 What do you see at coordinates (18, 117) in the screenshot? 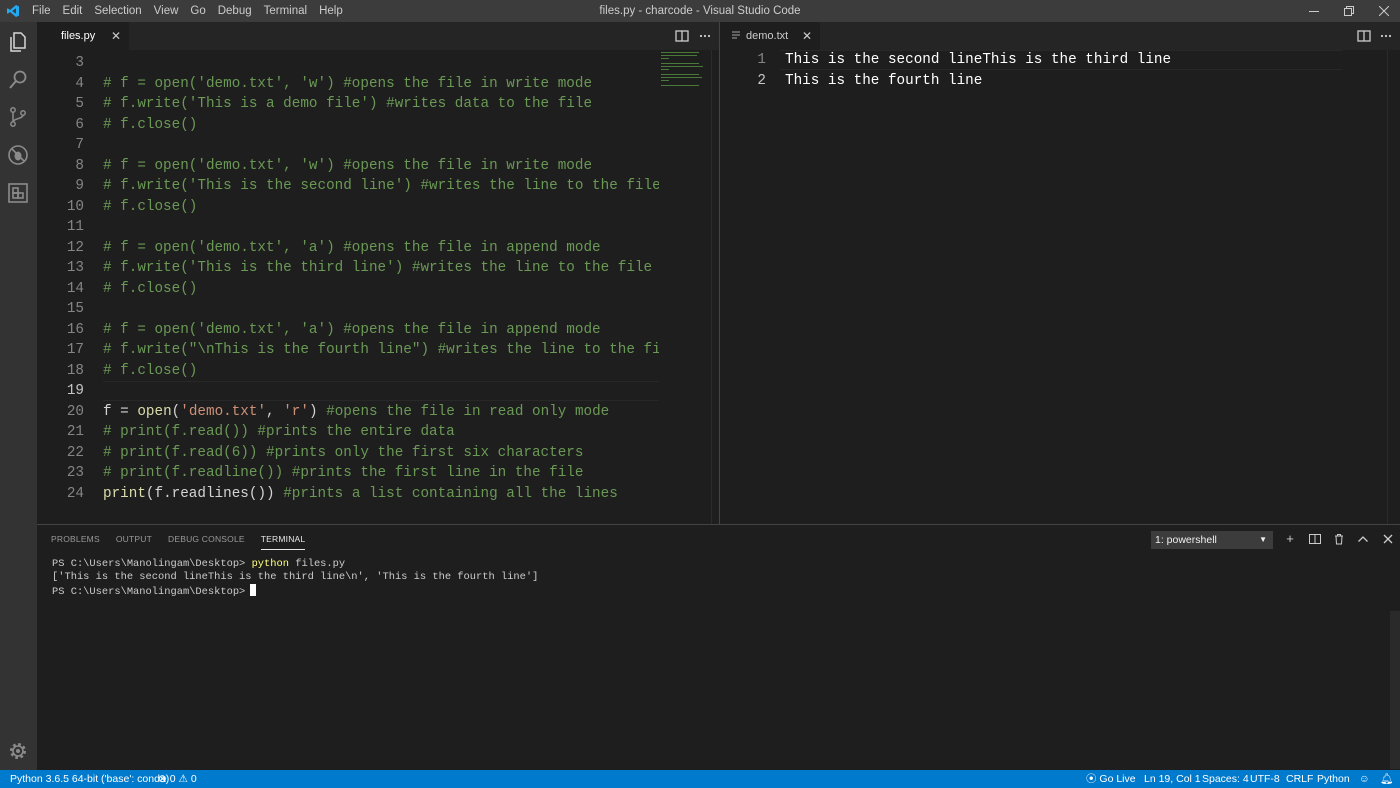
I see `source-control-icon` at bounding box center [18, 117].